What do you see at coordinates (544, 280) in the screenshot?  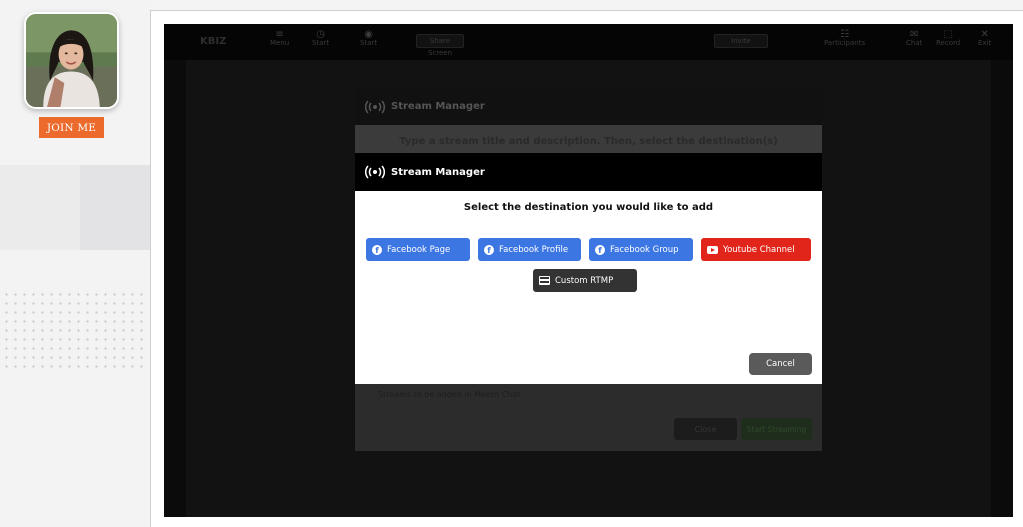 I see `rtmp-server-icon` at bounding box center [544, 280].